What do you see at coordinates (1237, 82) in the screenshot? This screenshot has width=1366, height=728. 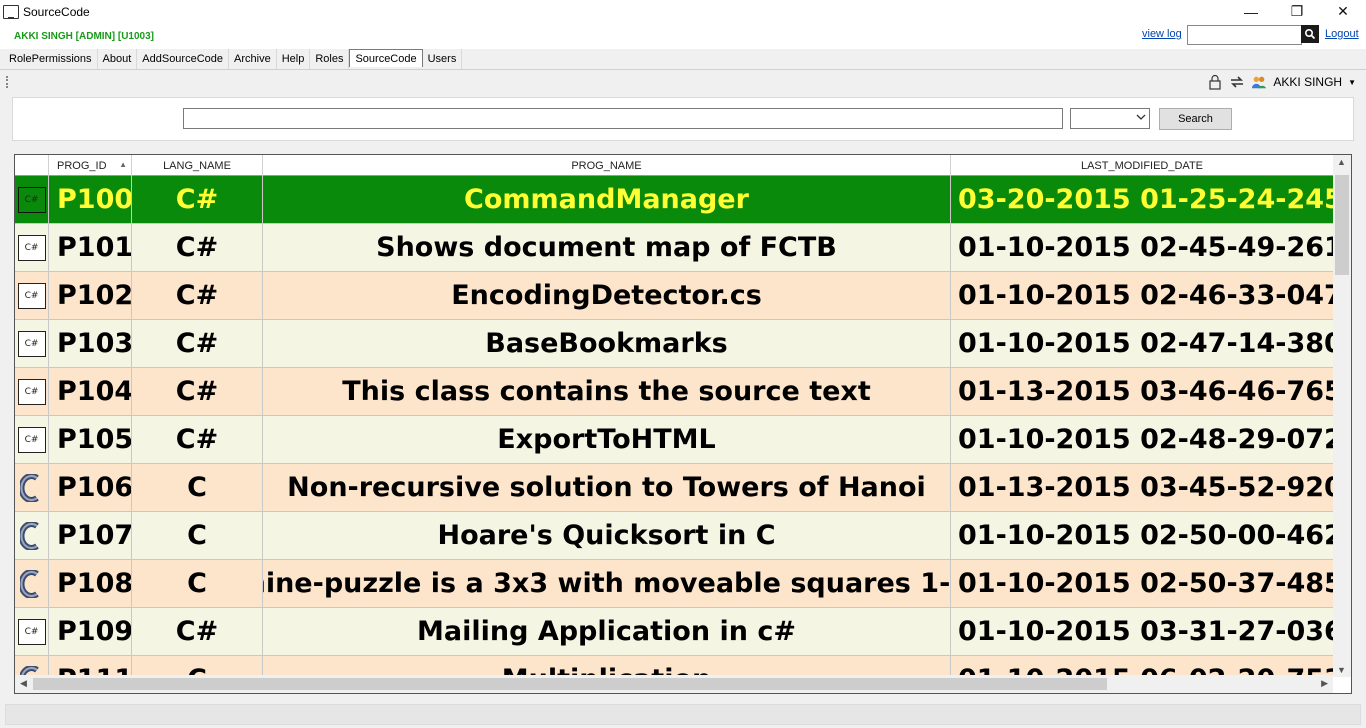 I see `refresh-icon` at bounding box center [1237, 82].